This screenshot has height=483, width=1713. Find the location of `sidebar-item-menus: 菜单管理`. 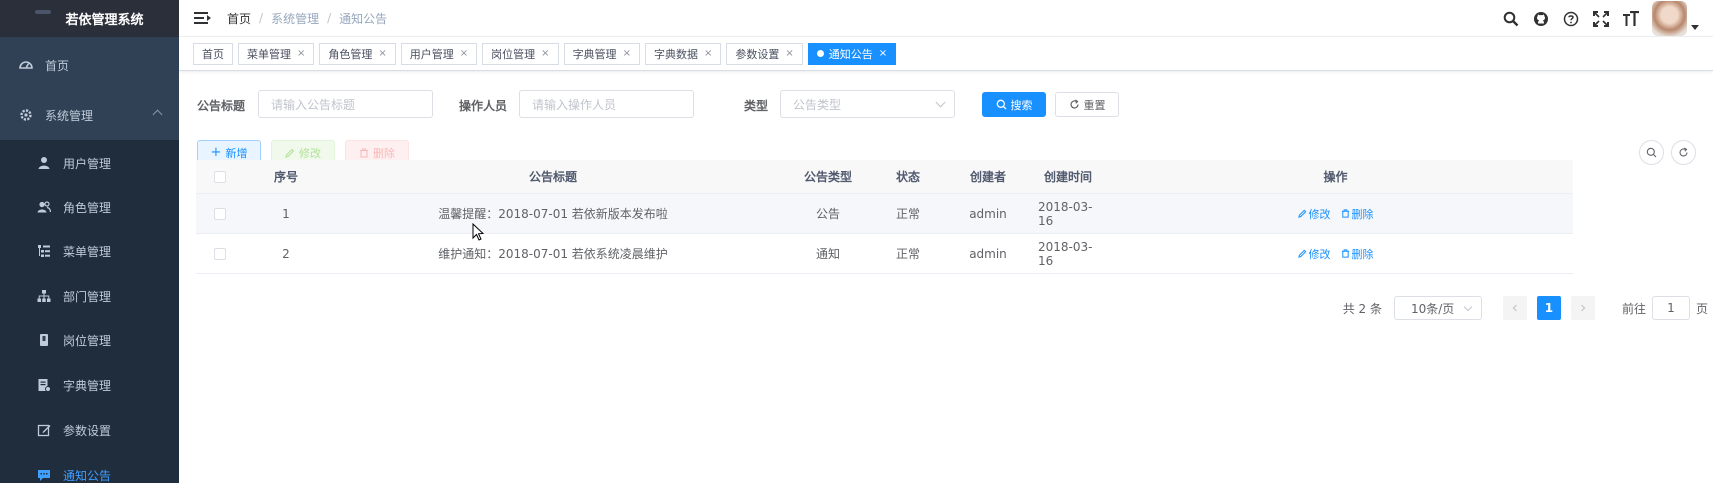

sidebar-item-menus: 菜单管理 is located at coordinates (89, 251).